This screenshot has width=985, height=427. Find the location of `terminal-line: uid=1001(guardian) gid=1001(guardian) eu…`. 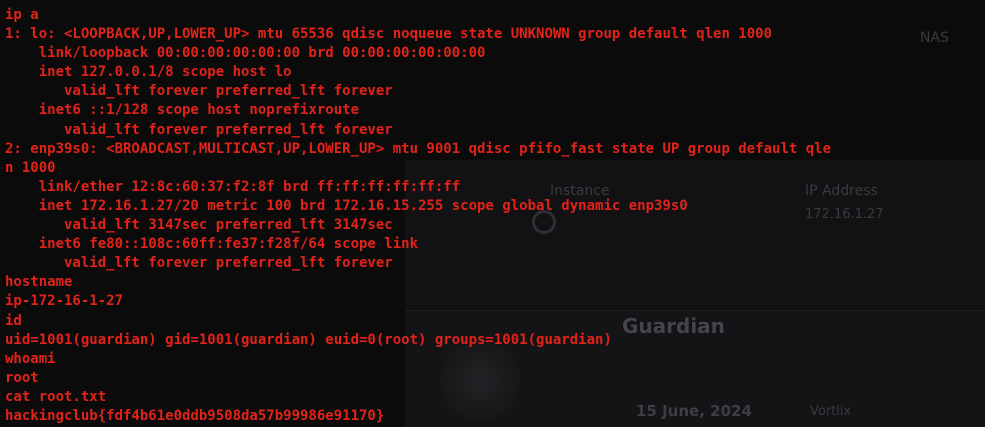

terminal-line: uid=1001(guardian) gid=1001(guardian) eu… is located at coordinates (308, 339).